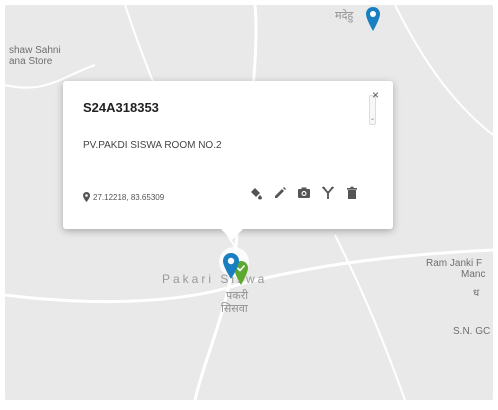  Describe the element at coordinates (280, 193) in the screenshot. I see `edit-pencil-icon` at that location.